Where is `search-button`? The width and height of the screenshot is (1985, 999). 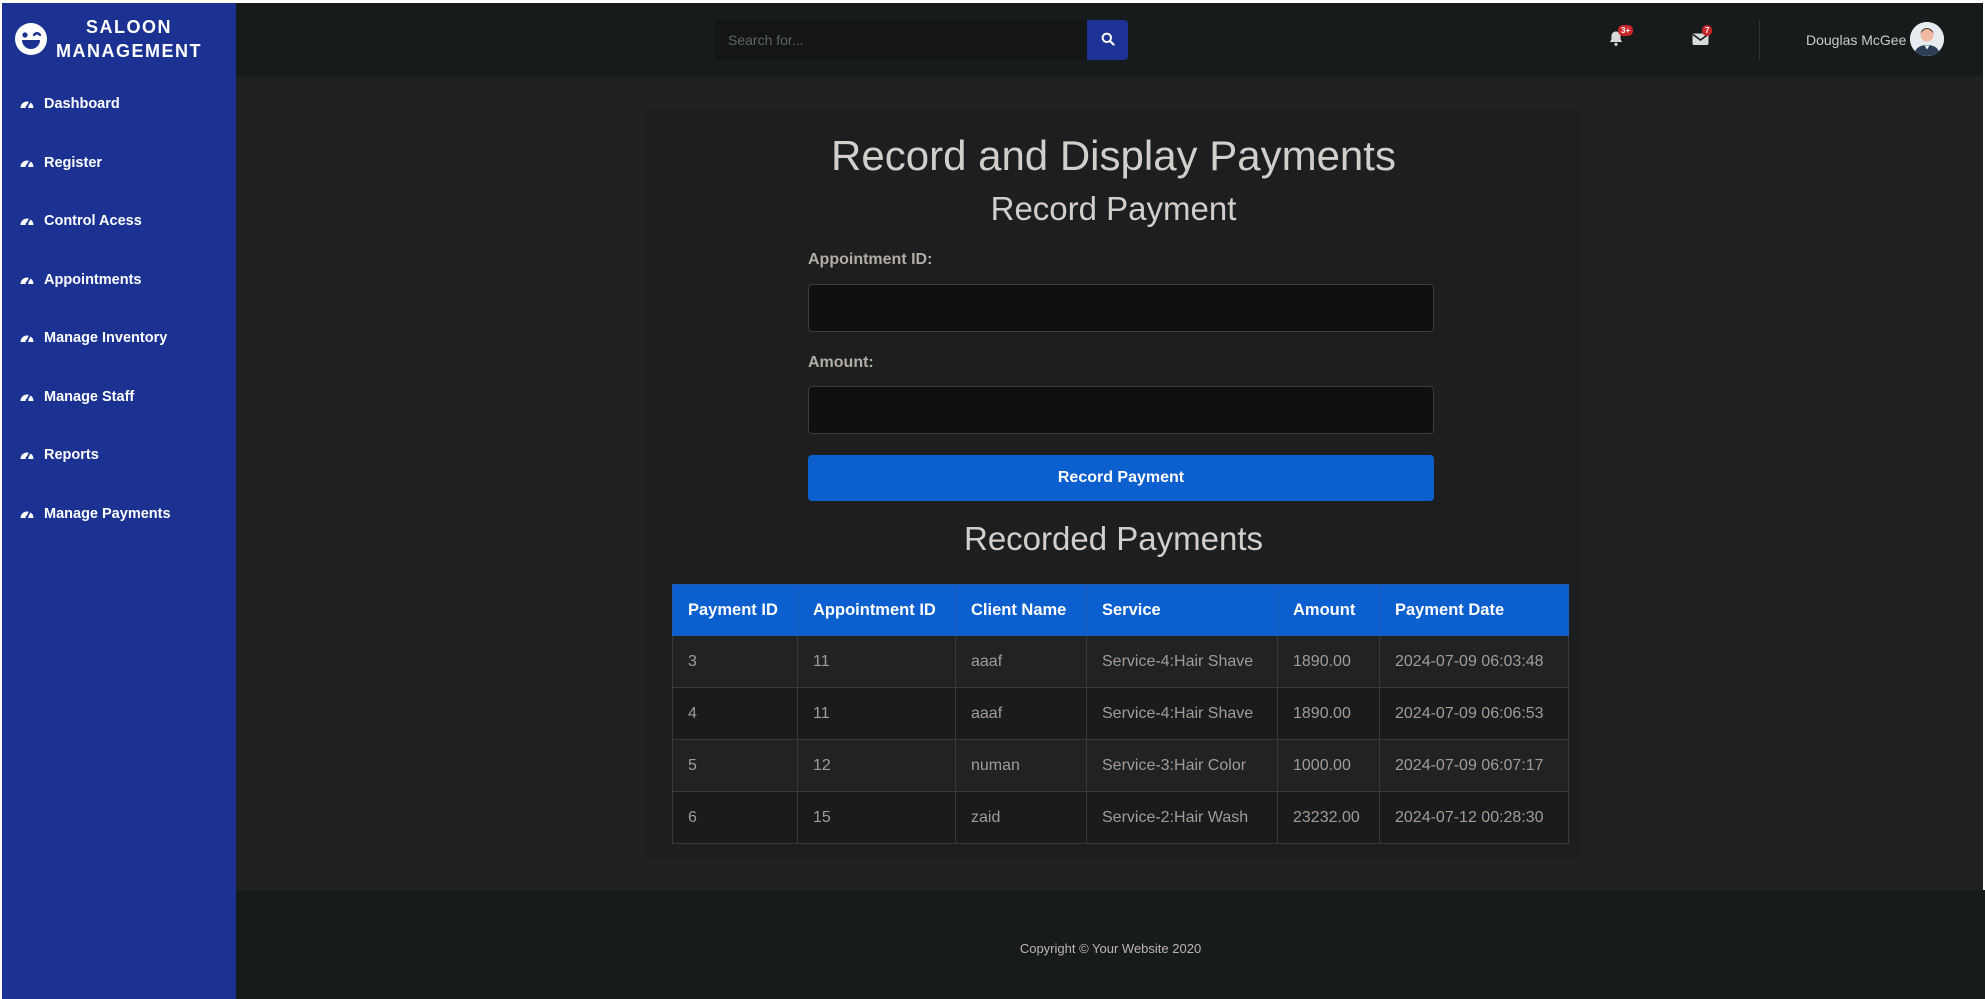
search-button is located at coordinates (1107, 40).